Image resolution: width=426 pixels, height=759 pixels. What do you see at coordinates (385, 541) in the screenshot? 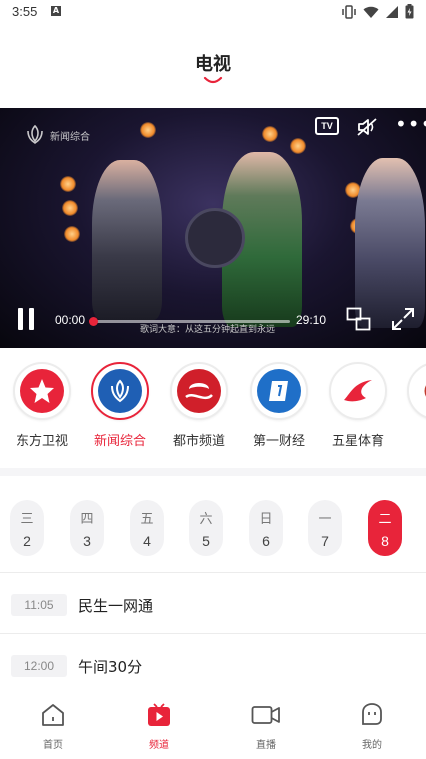
I see `date-label: 8` at bounding box center [385, 541].